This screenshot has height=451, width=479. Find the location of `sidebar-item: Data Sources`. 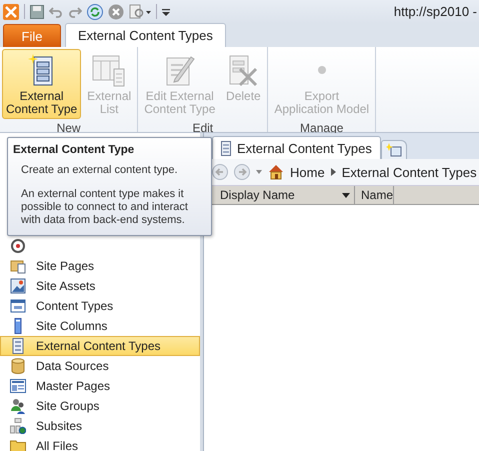

sidebar-item: Data Sources is located at coordinates (100, 366).